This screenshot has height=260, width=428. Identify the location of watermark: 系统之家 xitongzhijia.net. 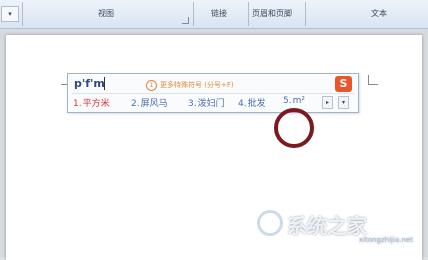
(341, 229).